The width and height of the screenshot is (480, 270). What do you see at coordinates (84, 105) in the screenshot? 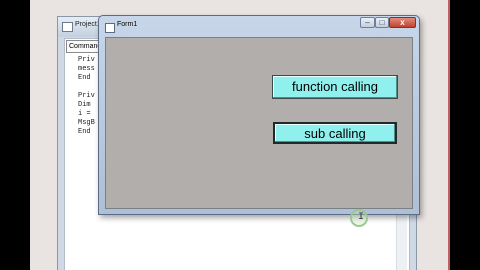
I see `code-line: Dim` at bounding box center [84, 105].